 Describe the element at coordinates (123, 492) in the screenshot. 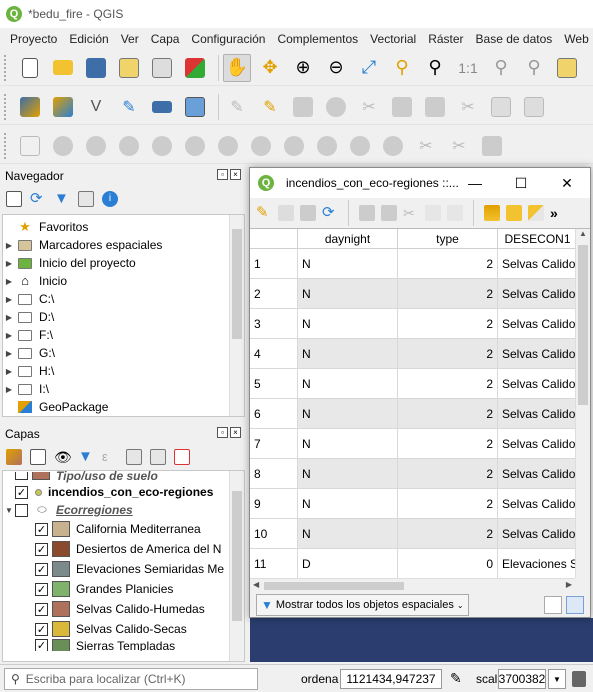

I see `layer-item-incendios: ✓ incendios_con_eco-regiones` at that location.